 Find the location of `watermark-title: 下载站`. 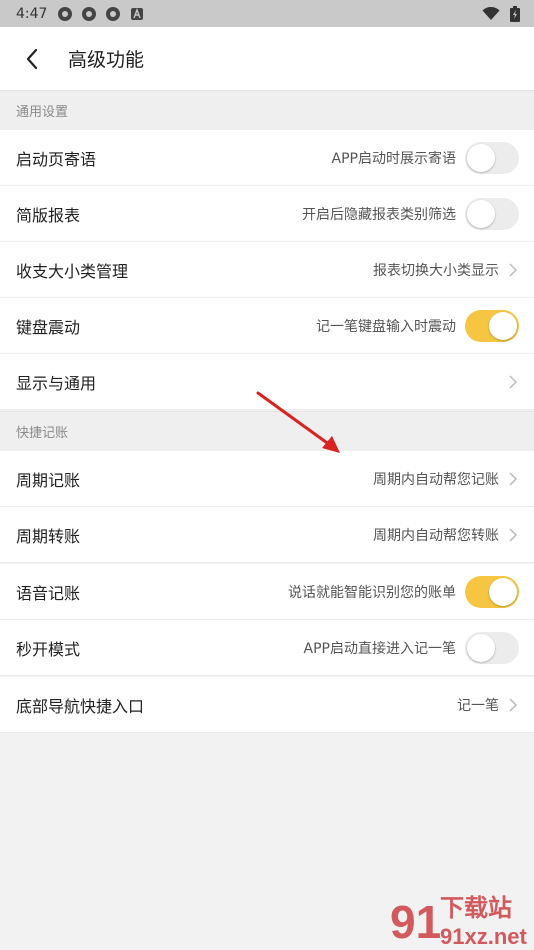

watermark-title: 下载站 is located at coordinates (476, 908).